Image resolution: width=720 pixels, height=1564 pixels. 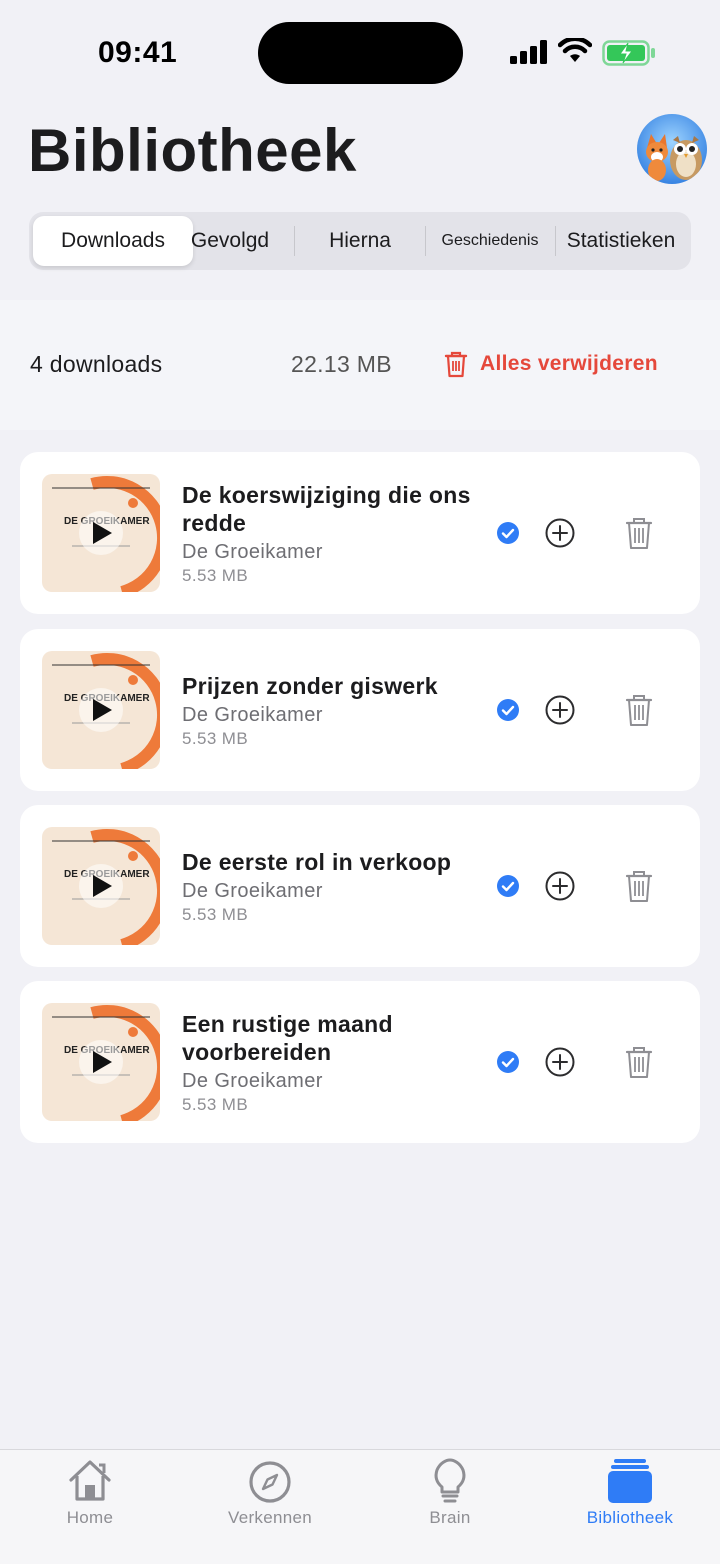 What do you see at coordinates (192, 150) in the screenshot?
I see `page-title: Bibliotheek` at bounding box center [192, 150].